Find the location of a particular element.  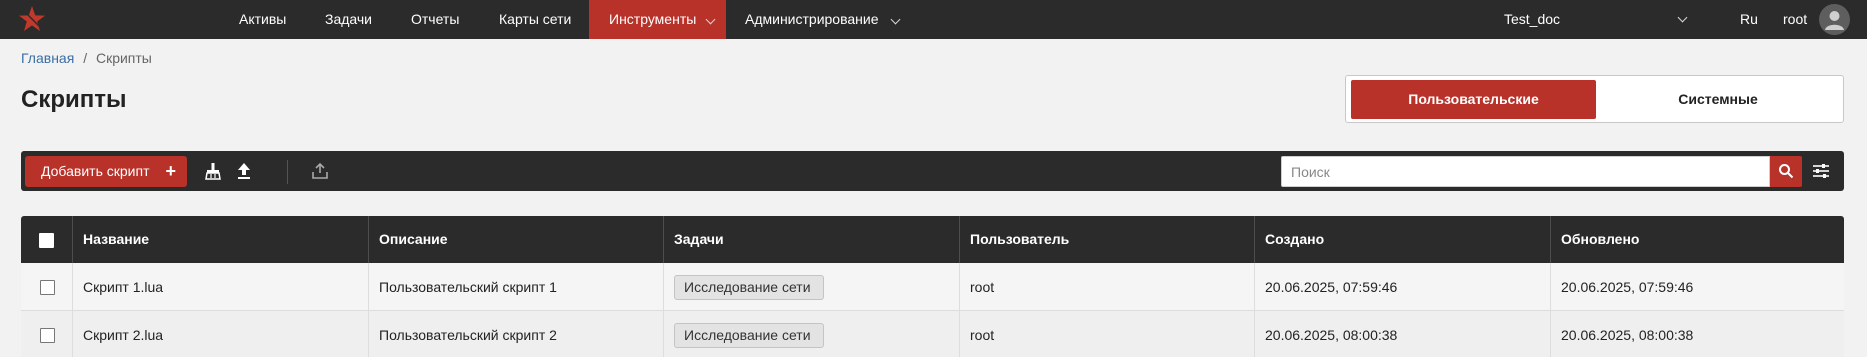

column-header-updated: Обновлено is located at coordinates (1697, 239).